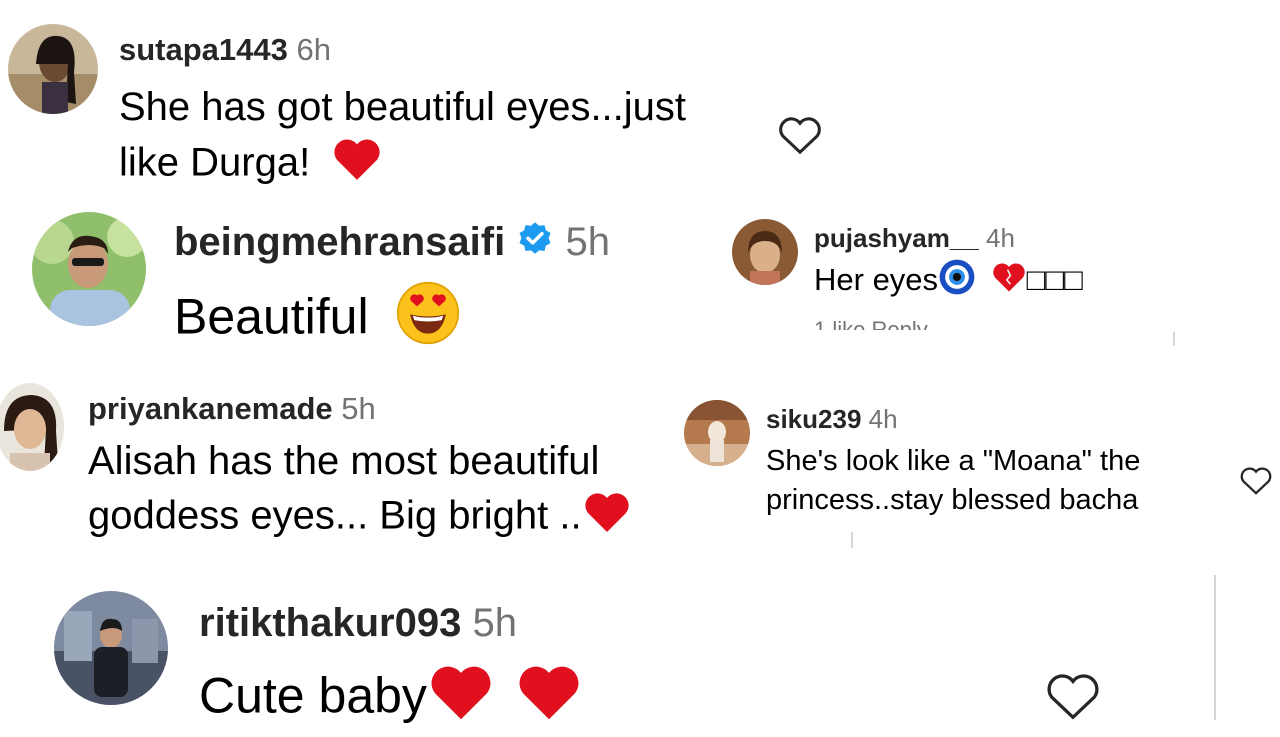 The width and height of the screenshot is (1280, 737). I want to click on username: siku239, so click(813, 419).